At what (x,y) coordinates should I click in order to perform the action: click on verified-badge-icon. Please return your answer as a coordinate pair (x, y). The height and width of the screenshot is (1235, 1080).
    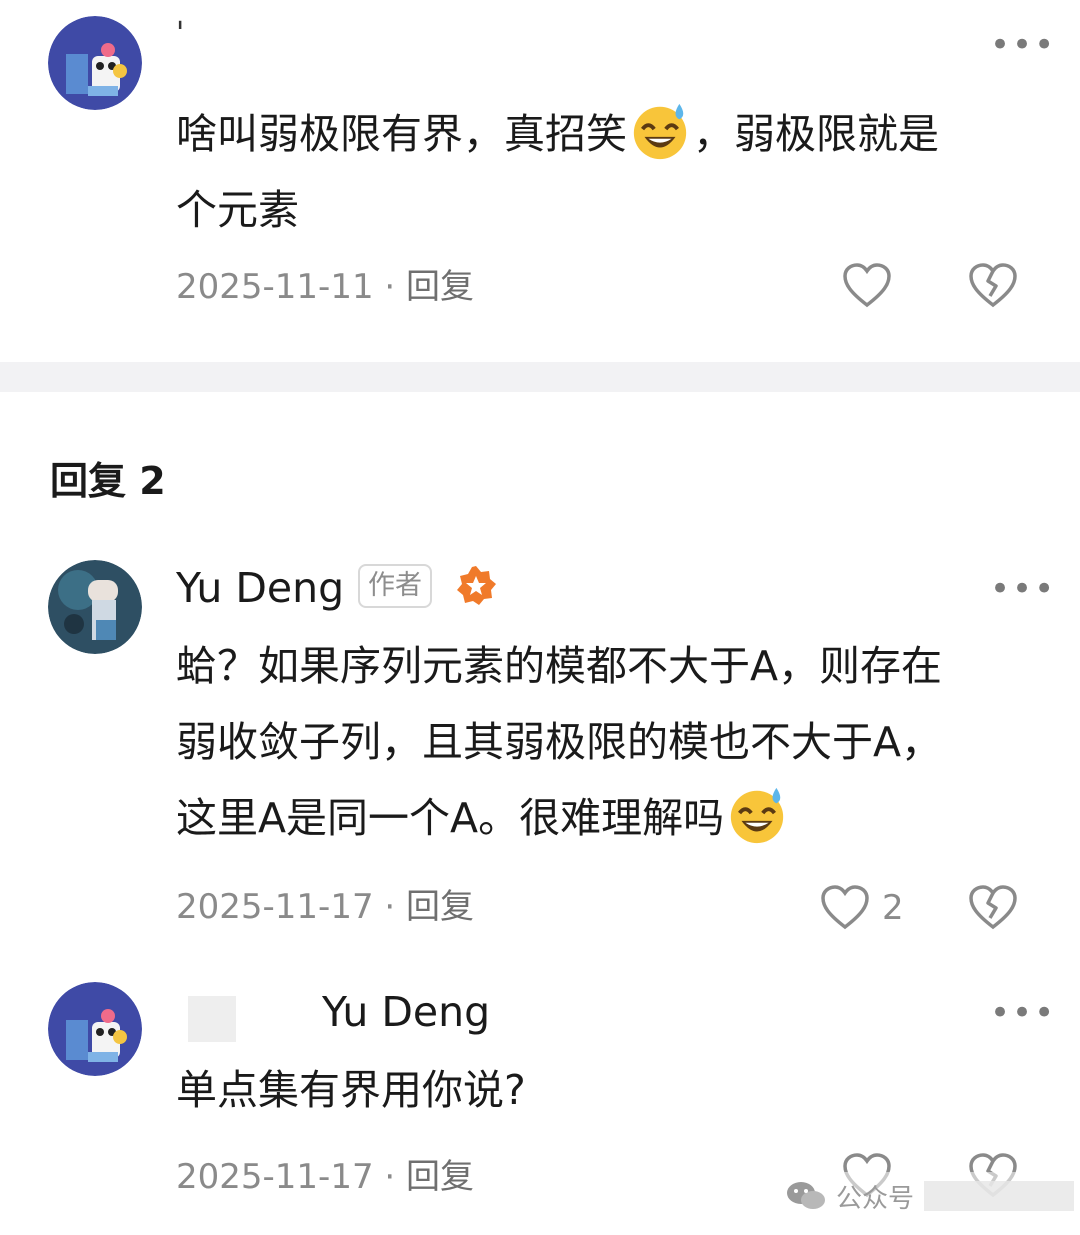
    Looking at the image, I should click on (476, 586).